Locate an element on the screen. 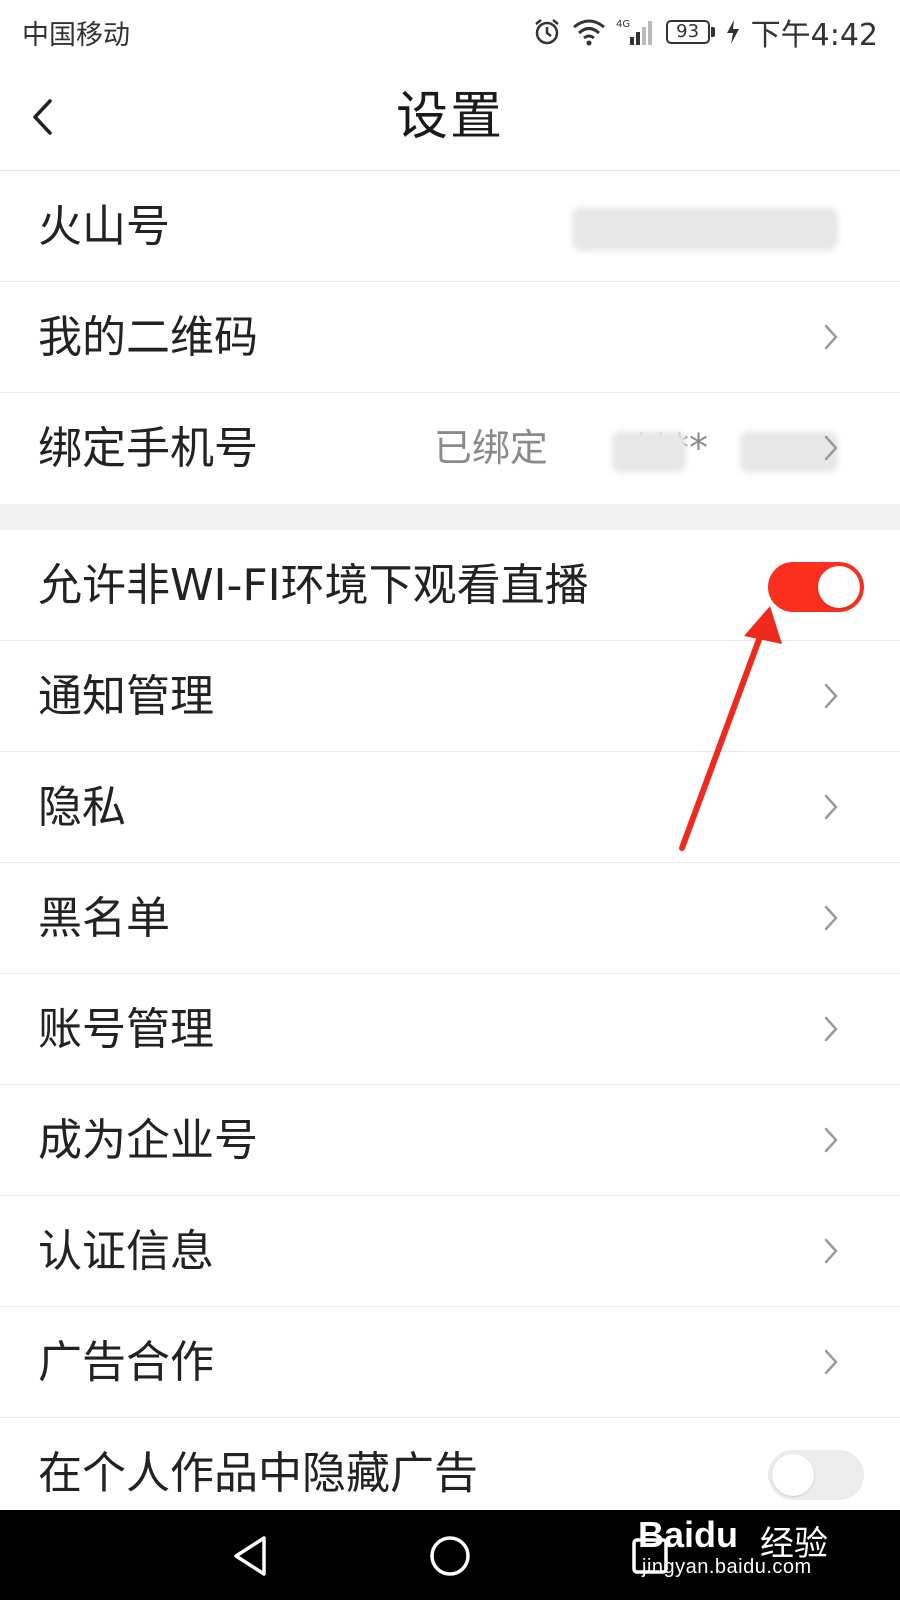 Image resolution: width=900 pixels, height=1600 pixels. wifi-icon is located at coordinates (589, 32).